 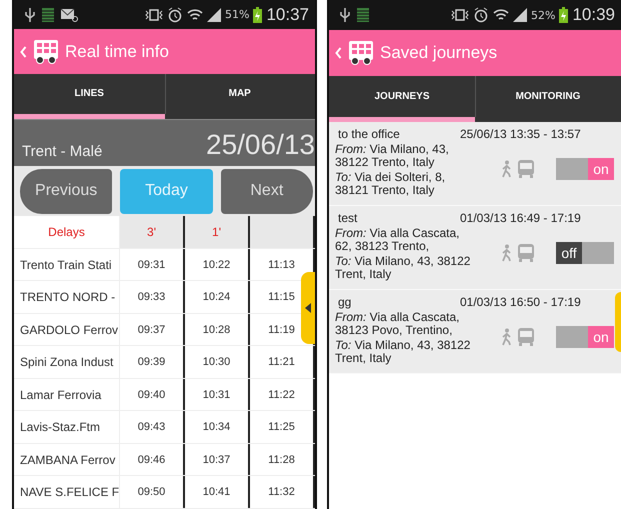 I want to click on stop-name: Lavis-Staz.Ftm, so click(x=67, y=427).